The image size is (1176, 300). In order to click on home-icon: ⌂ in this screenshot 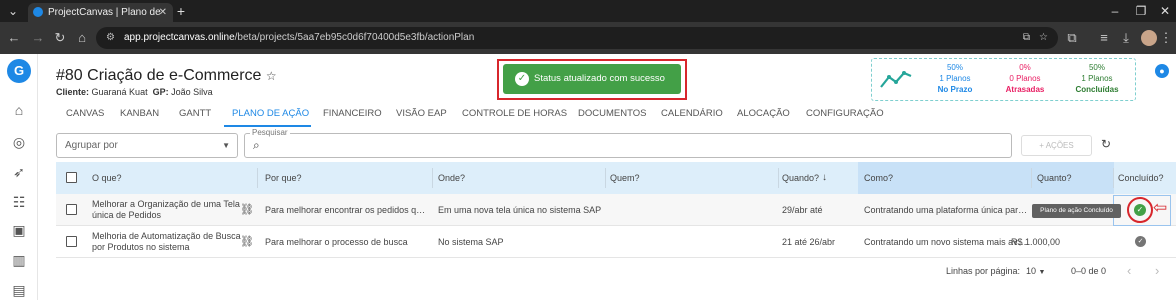, I will do `click(82, 38)`.